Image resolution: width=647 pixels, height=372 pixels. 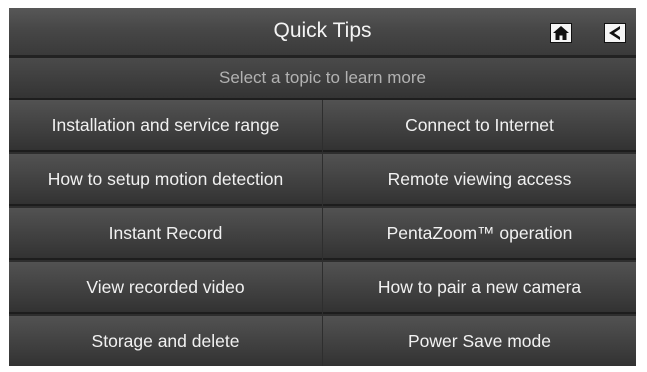 I want to click on topic-label: Remote viewing access, so click(x=479, y=179).